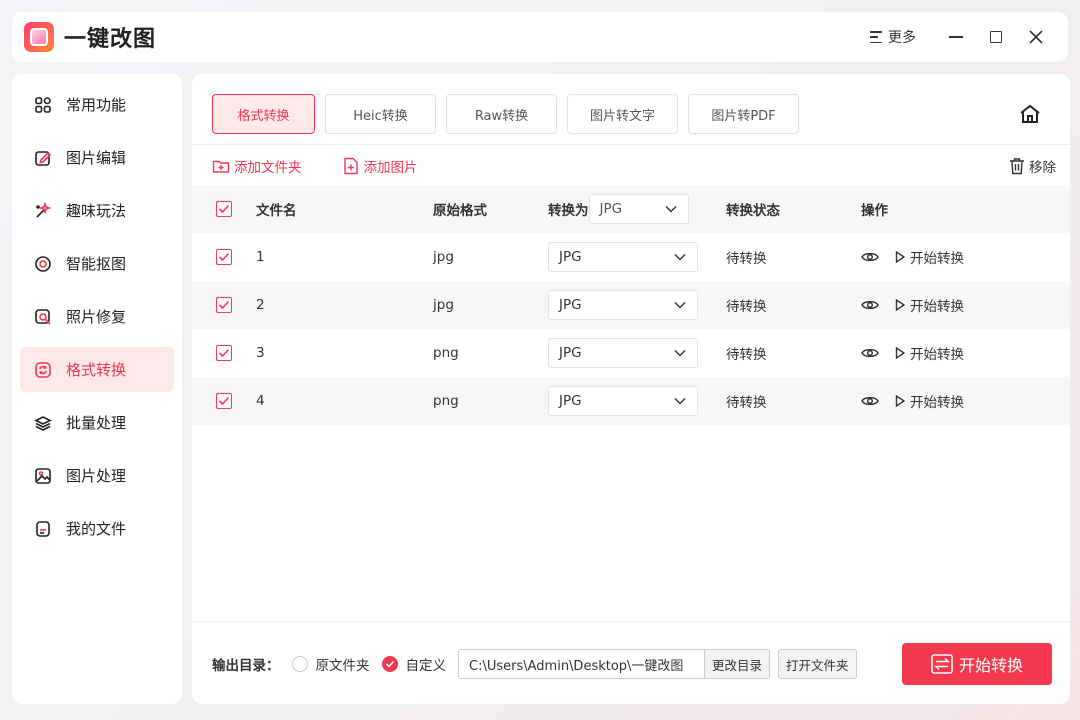 Image resolution: width=1080 pixels, height=720 pixels. What do you see at coordinates (460, 211) in the screenshot?
I see `header-original-format: 原始格式` at bounding box center [460, 211].